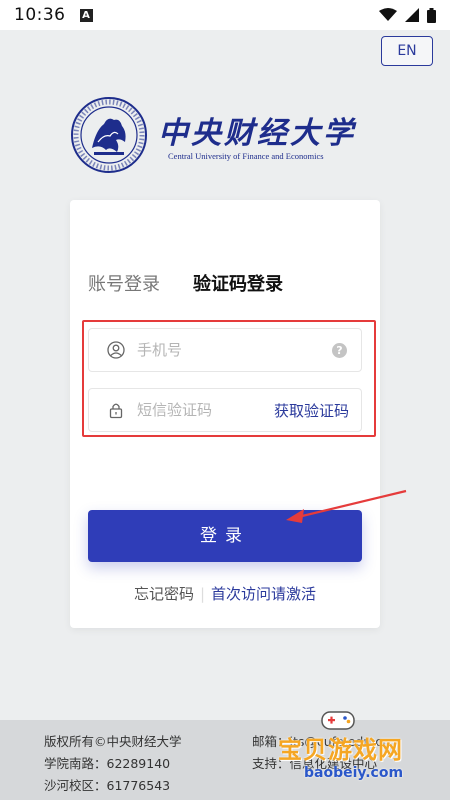 The width and height of the screenshot is (450, 800). Describe the element at coordinates (164, 594) in the screenshot. I see `forgot-password-link: 忘记密码` at that location.